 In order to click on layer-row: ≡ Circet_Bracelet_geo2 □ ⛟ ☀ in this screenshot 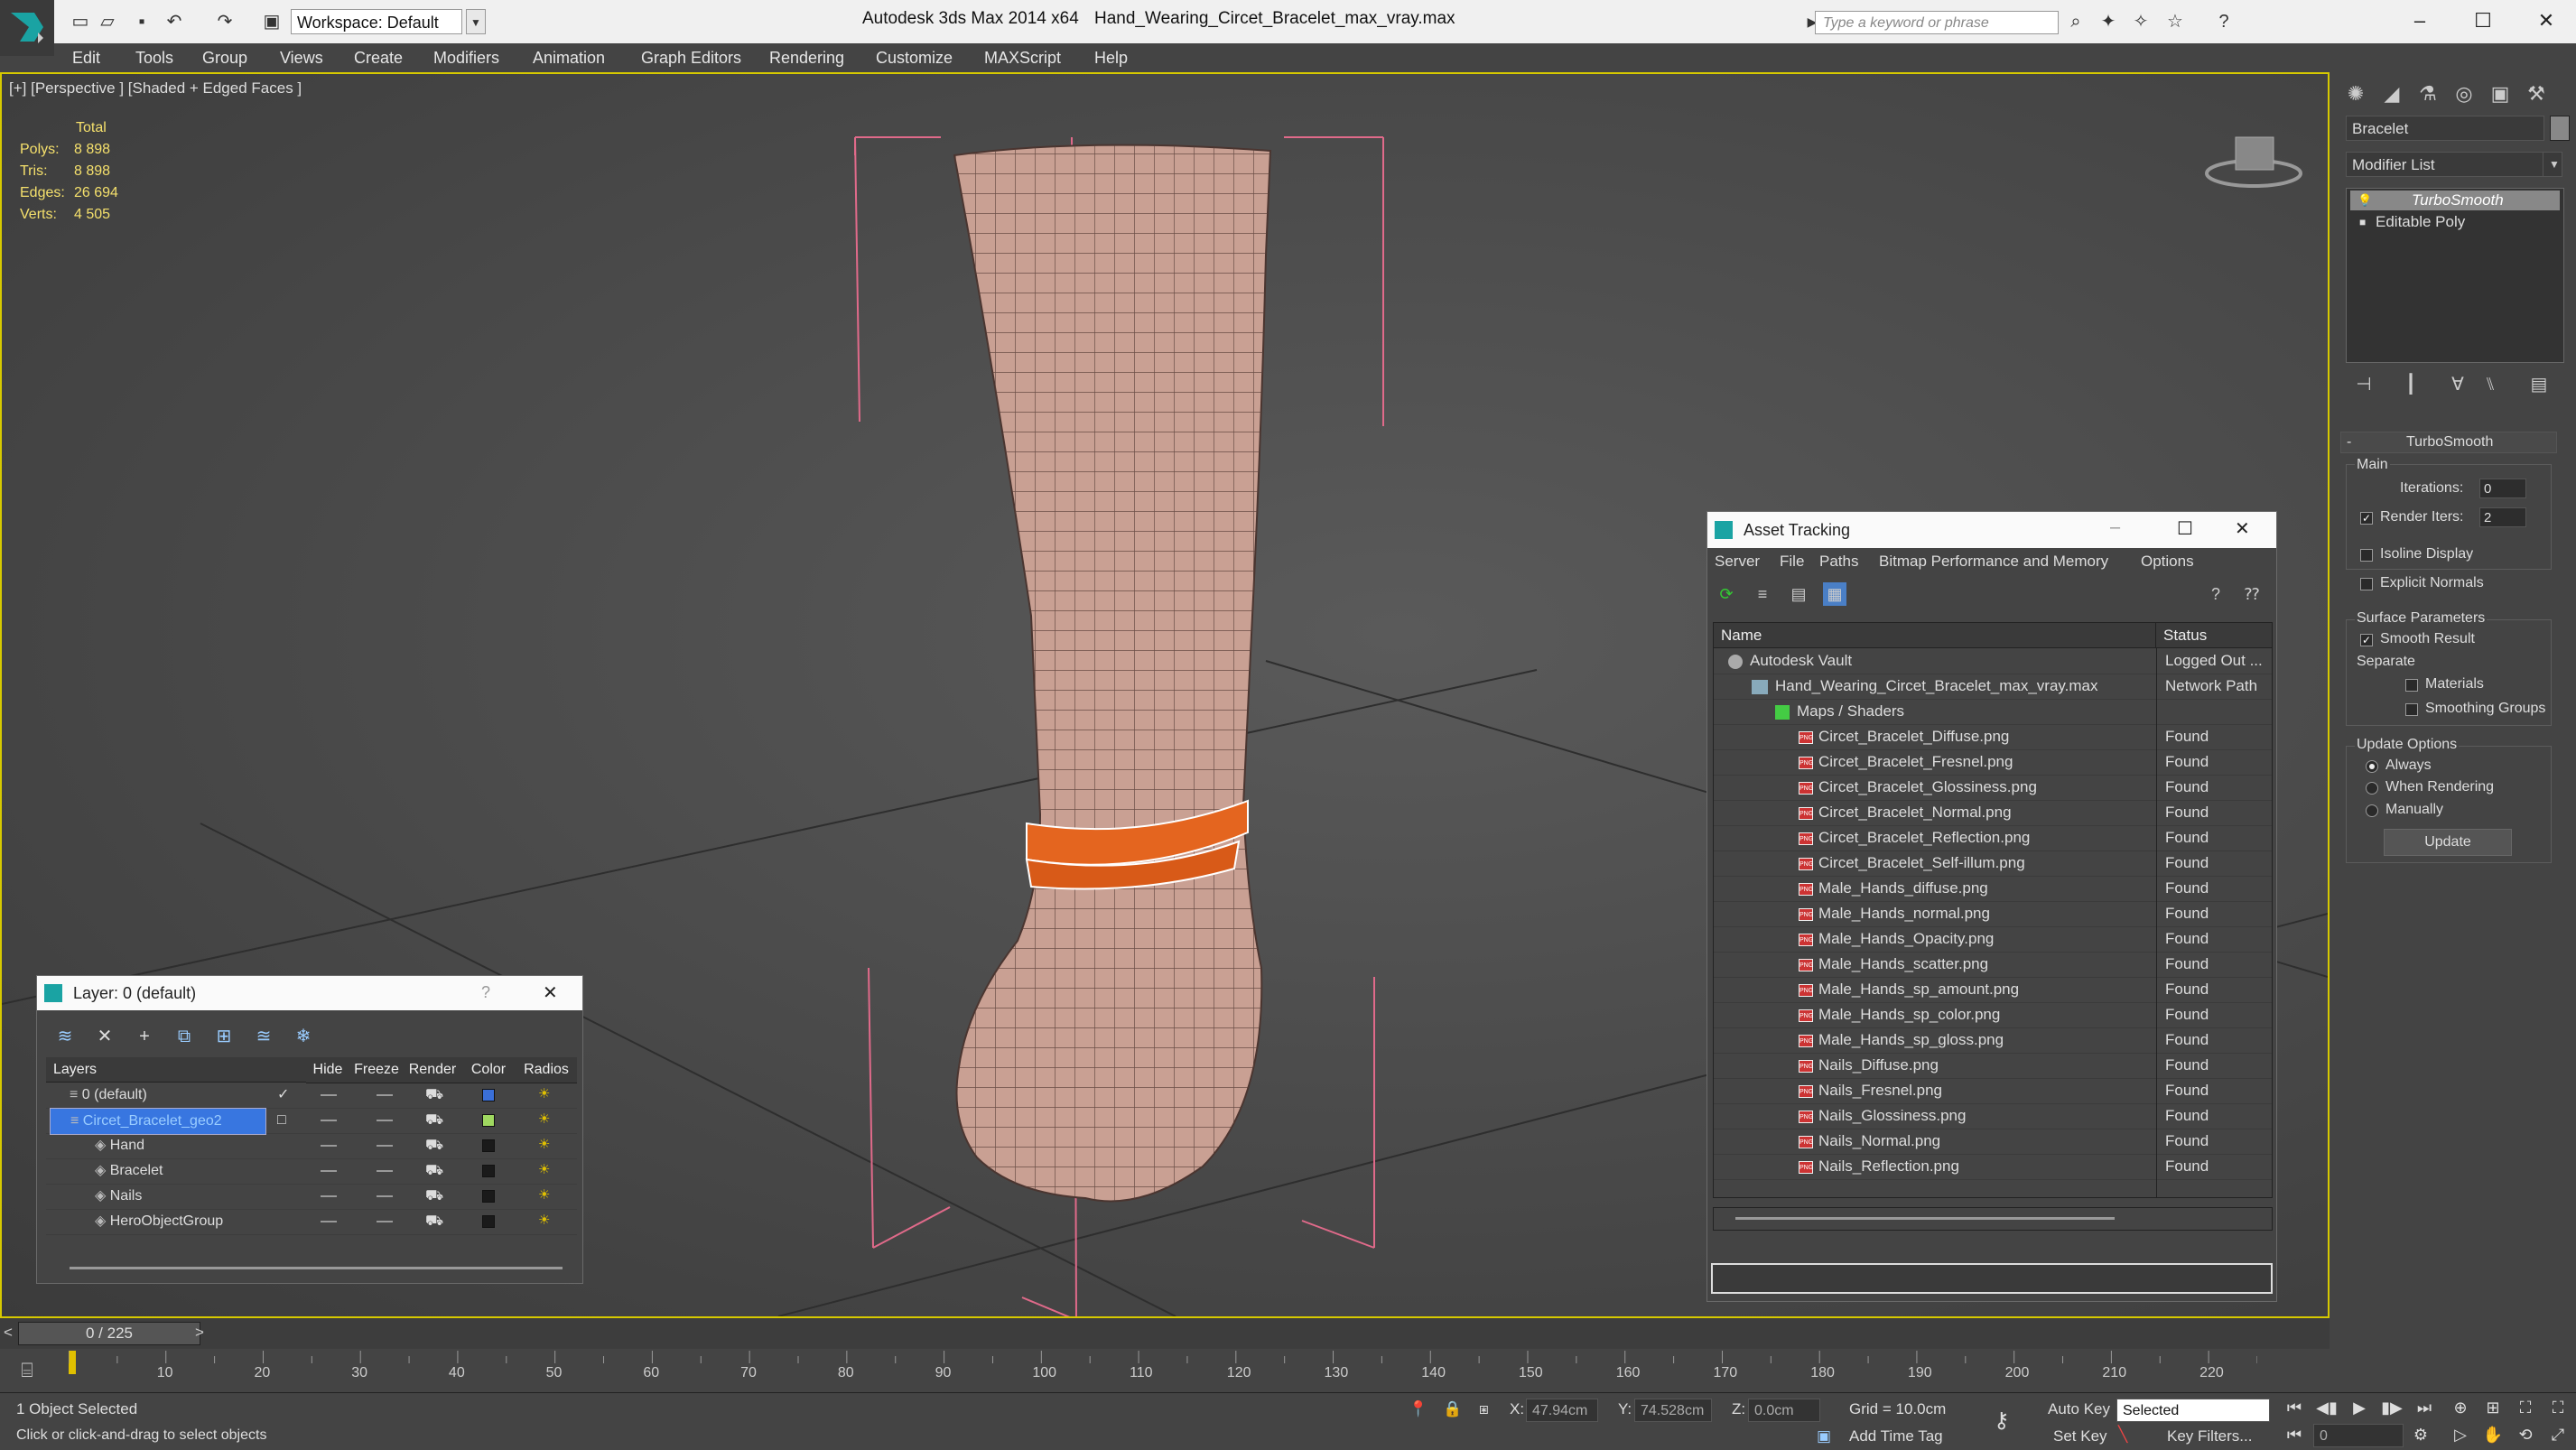, I will do `click(311, 1121)`.